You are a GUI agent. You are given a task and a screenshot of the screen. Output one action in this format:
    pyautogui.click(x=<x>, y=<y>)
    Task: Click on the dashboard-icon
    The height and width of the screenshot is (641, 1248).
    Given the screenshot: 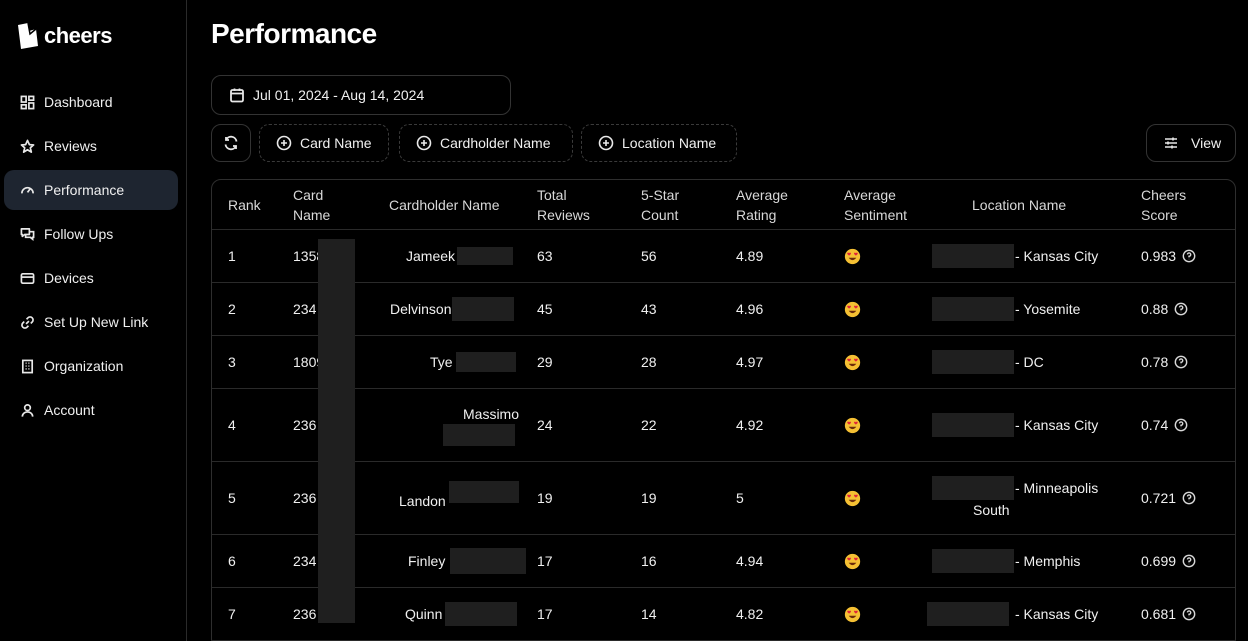 What is the action you would take?
    pyautogui.click(x=27, y=102)
    